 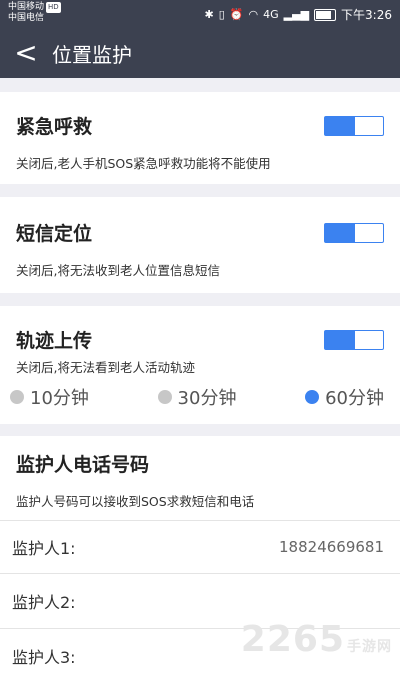 I want to click on track-toggle, so click(x=354, y=339).